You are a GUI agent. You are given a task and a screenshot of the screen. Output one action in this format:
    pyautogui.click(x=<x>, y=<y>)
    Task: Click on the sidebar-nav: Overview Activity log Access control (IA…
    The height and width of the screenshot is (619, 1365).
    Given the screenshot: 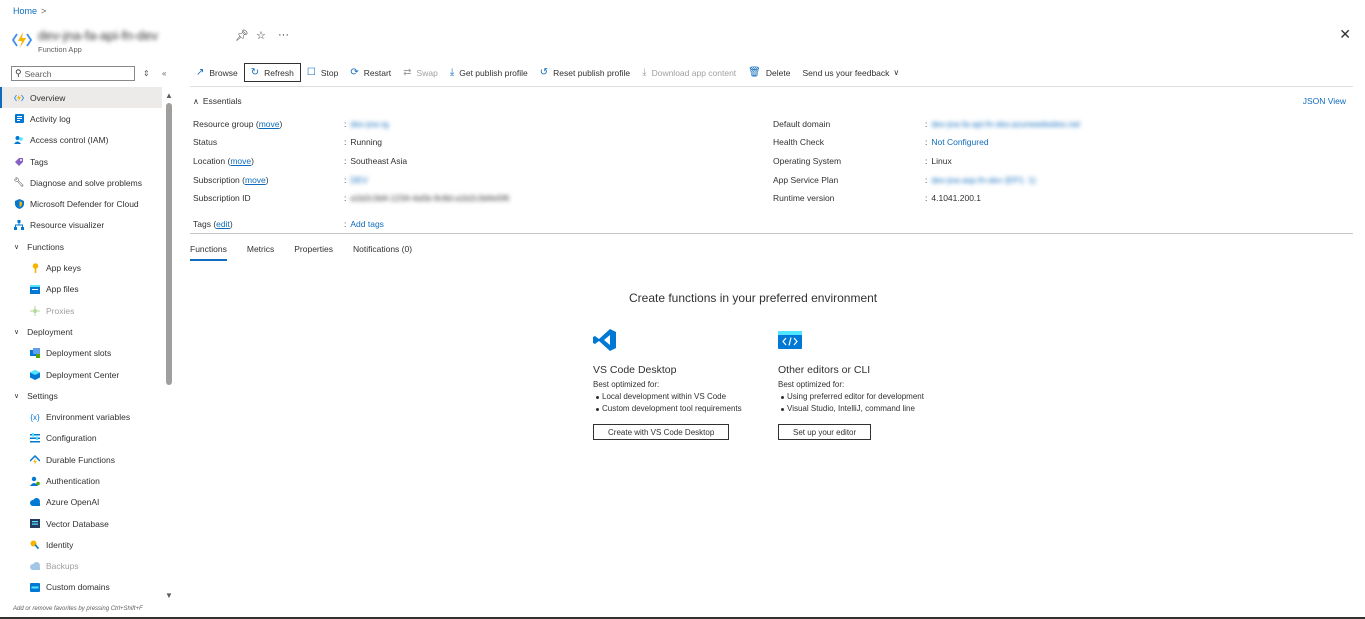 What is the action you would take?
    pyautogui.click(x=81, y=342)
    